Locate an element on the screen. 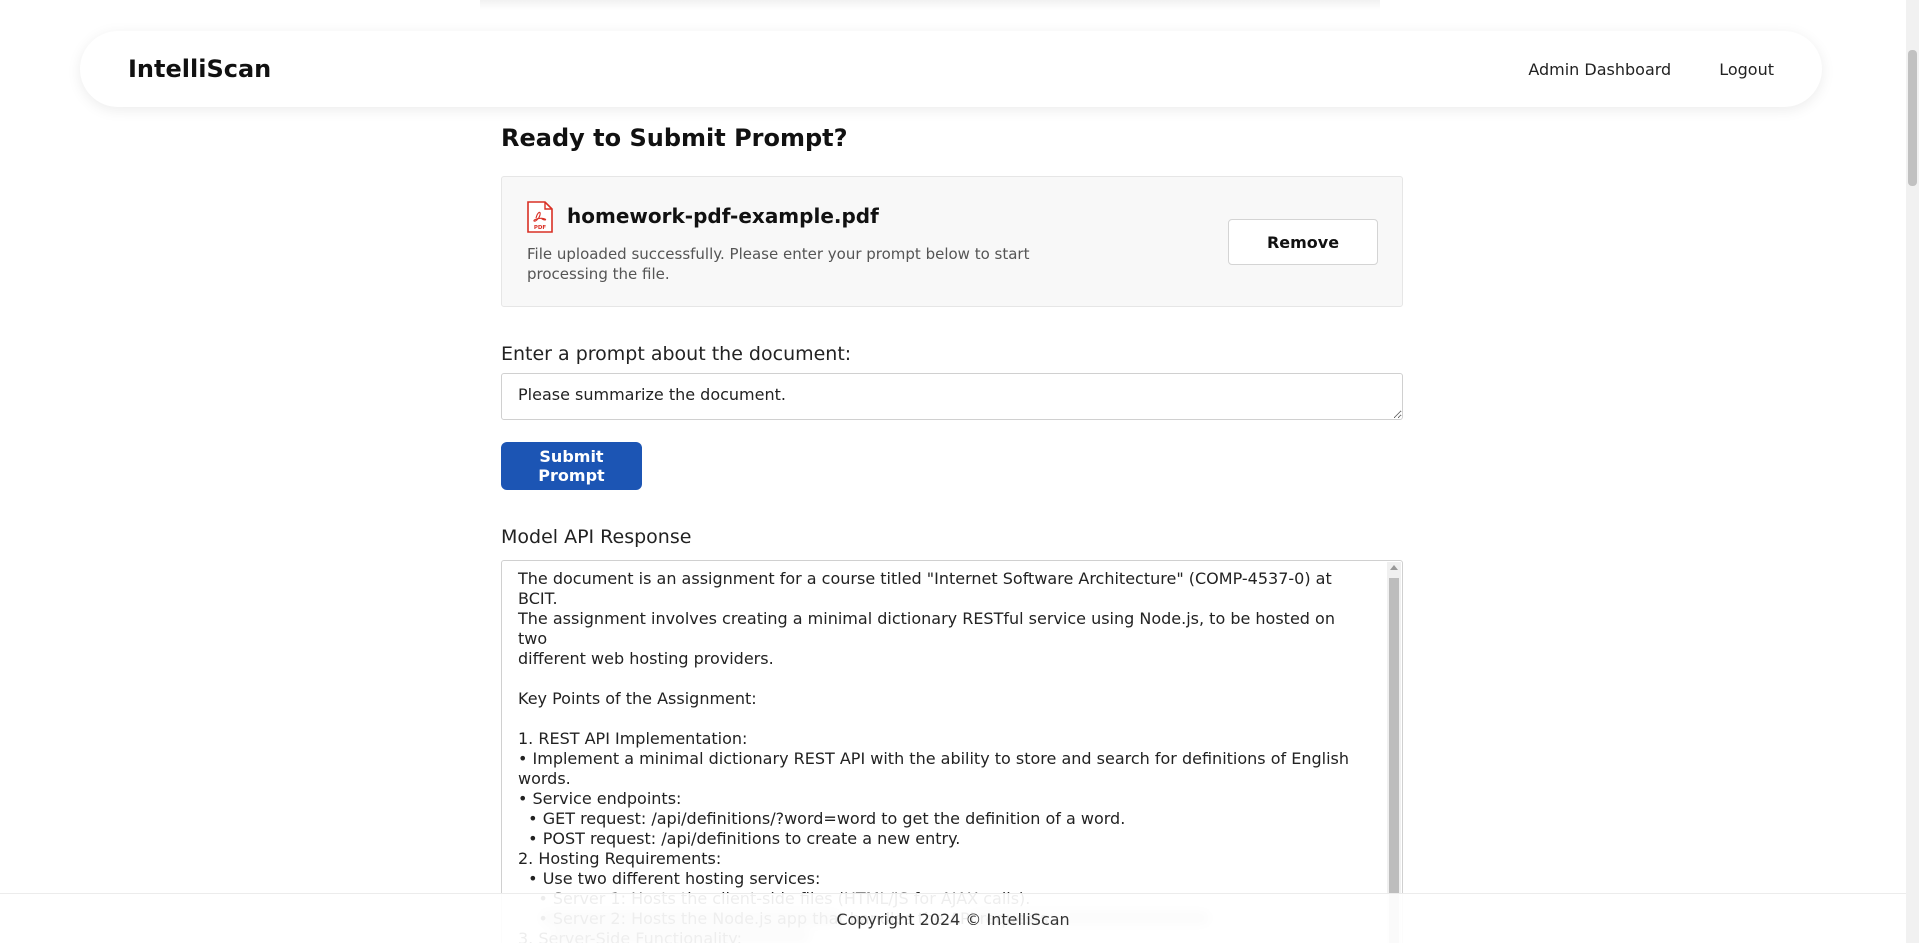  response-label: Model API Response is located at coordinates (596, 537).